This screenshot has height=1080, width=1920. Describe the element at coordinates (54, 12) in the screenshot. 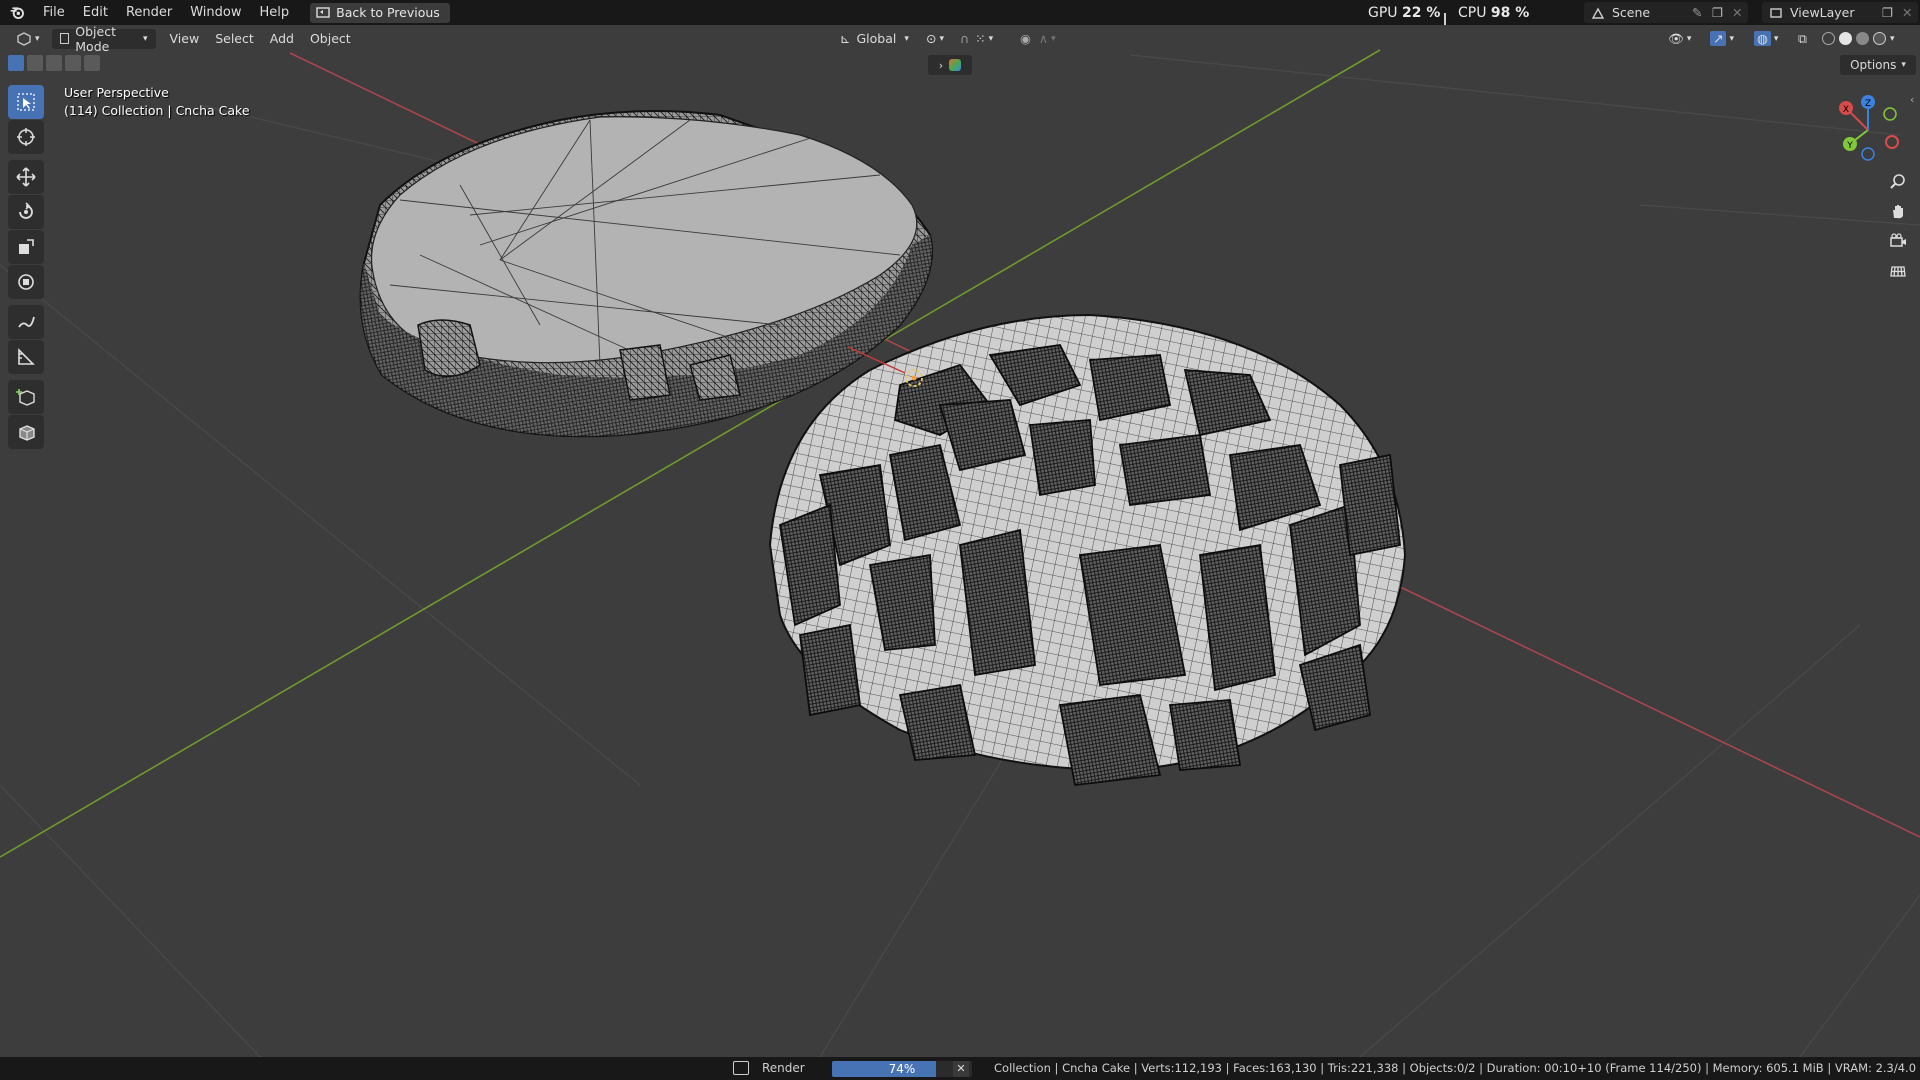

I see `menu-file: File` at that location.